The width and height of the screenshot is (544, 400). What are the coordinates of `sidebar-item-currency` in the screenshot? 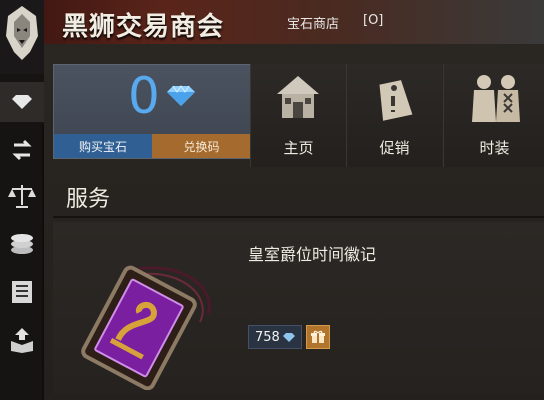 It's located at (22, 244).